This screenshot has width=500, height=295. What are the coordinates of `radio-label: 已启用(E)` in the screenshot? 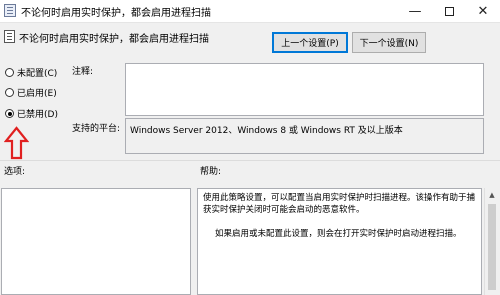 It's located at (37, 94).